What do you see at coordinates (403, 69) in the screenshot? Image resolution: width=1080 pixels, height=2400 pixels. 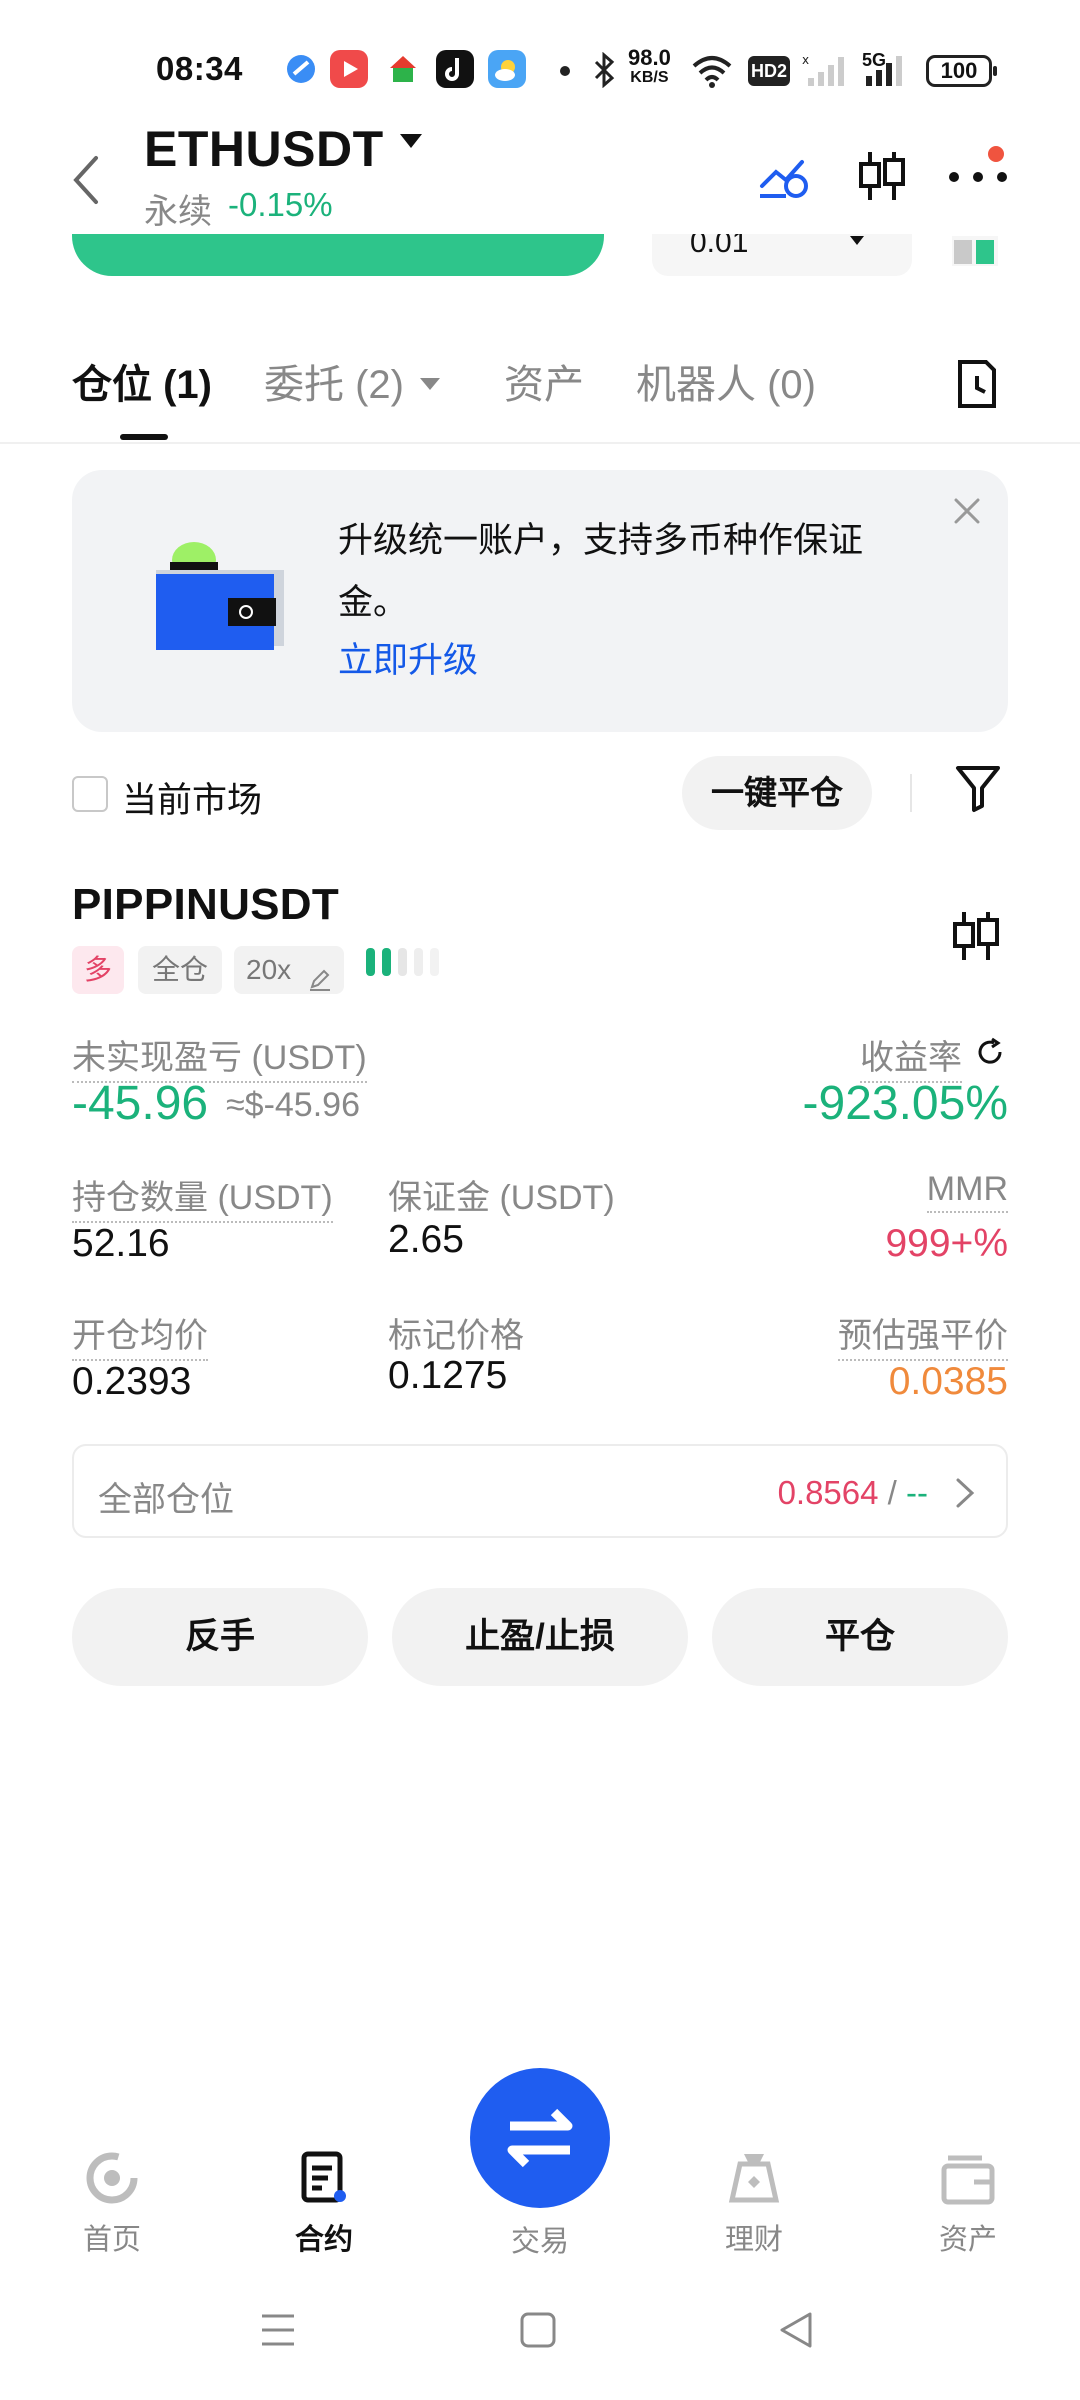 I see `shop-app-icon` at bounding box center [403, 69].